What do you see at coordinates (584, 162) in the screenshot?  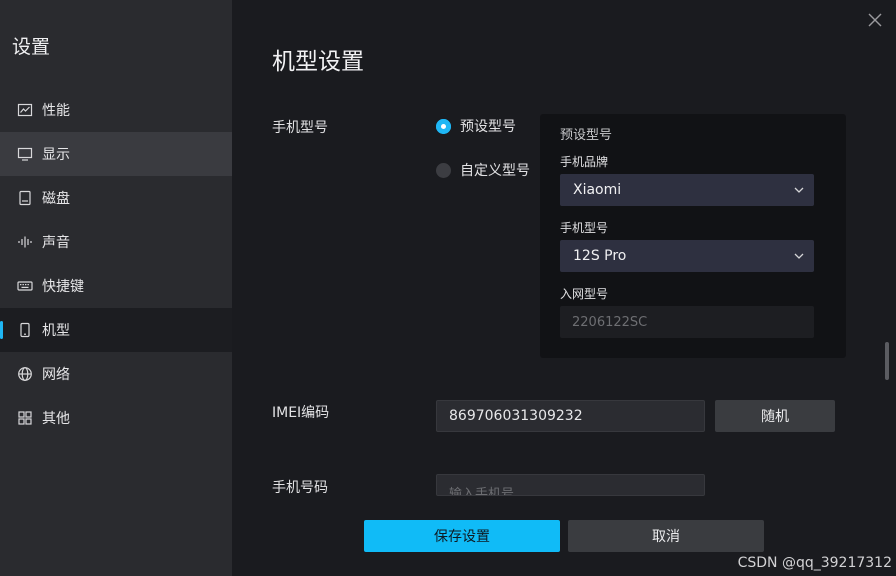 I see `brand-label: 手机品牌` at bounding box center [584, 162].